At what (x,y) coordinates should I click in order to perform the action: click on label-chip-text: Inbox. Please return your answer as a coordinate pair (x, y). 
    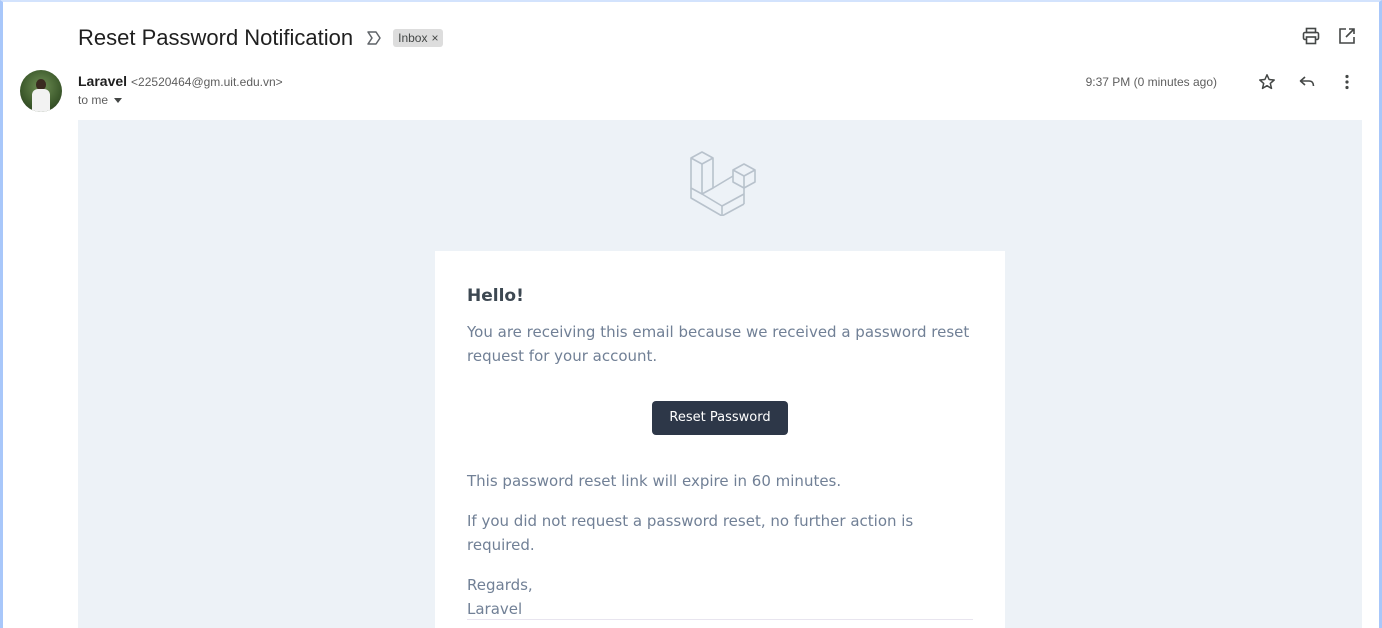
    Looking at the image, I should click on (413, 38).